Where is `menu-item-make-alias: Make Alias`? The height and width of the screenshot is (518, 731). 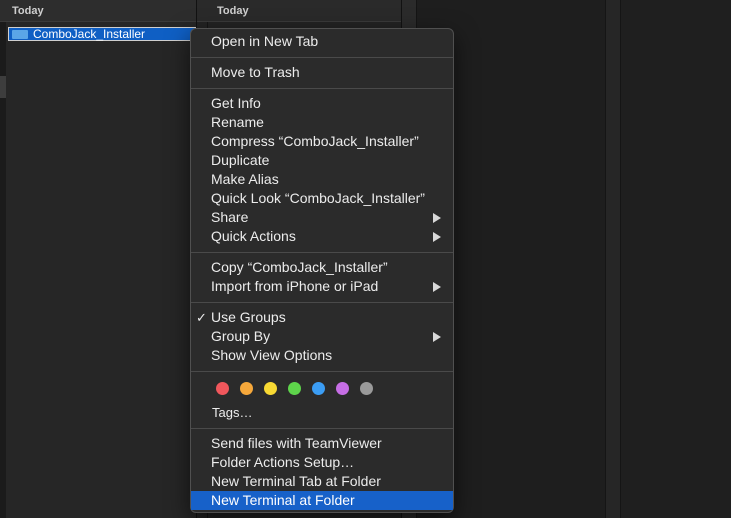
menu-item-make-alias: Make Alias is located at coordinates (322, 179).